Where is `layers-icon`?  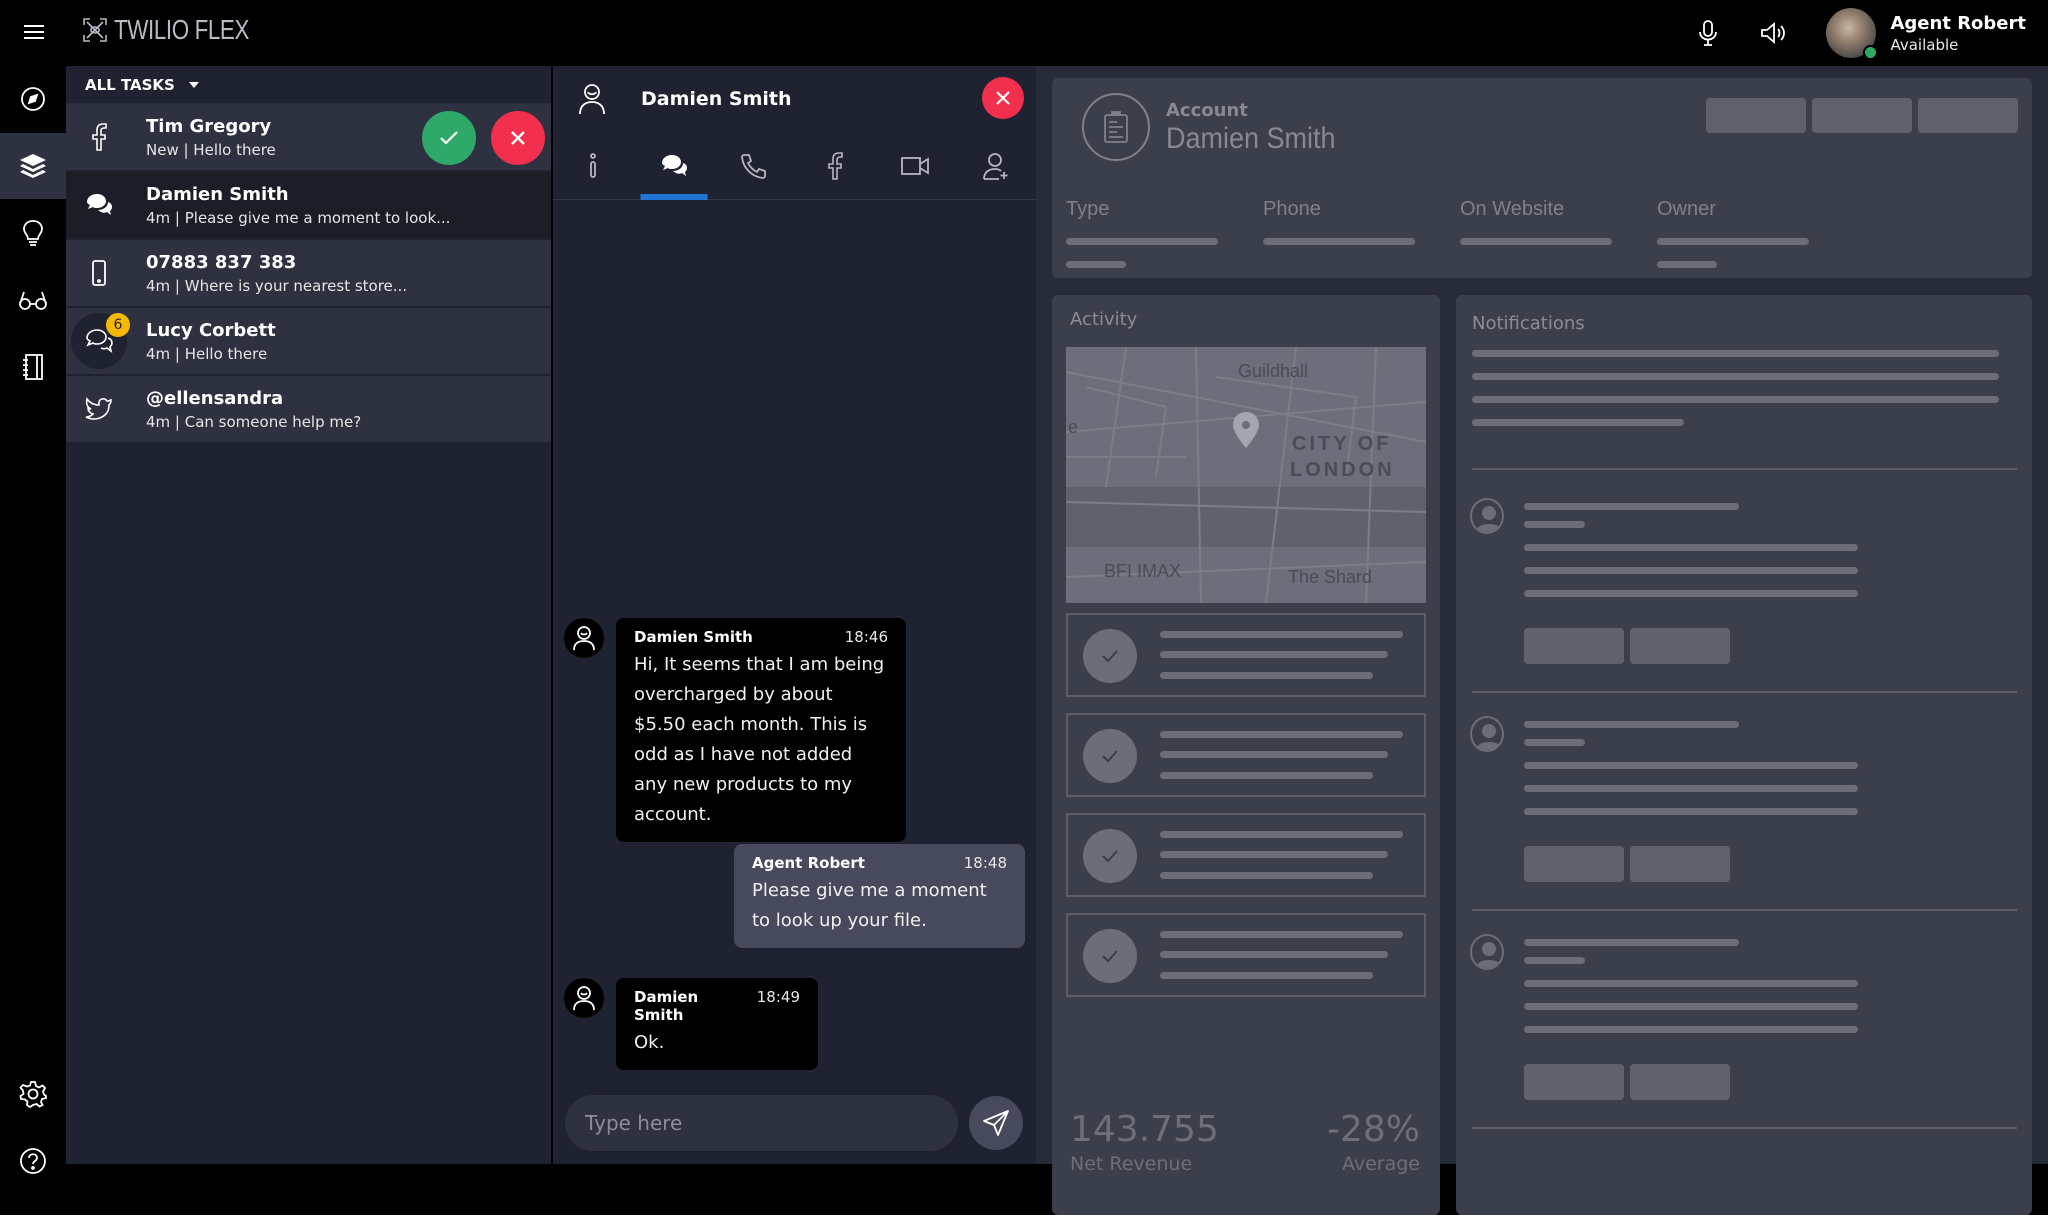 layers-icon is located at coordinates (33, 166).